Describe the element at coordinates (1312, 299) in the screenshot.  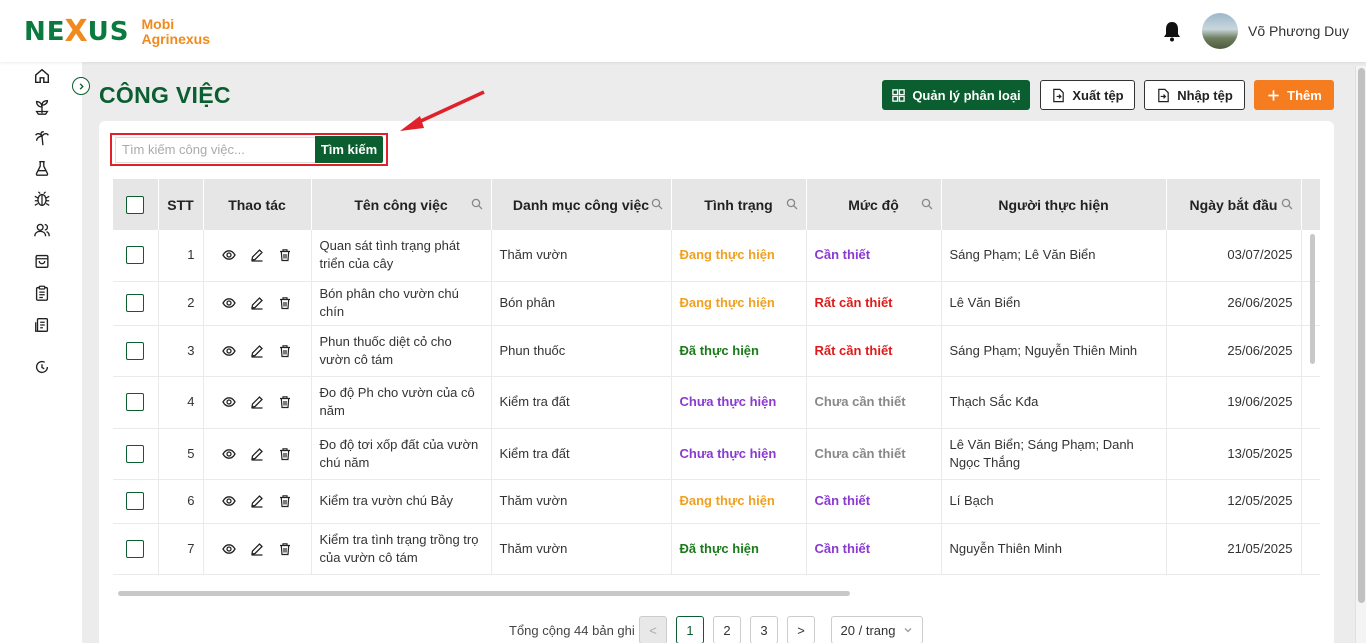
I see `table-vertical-scrollbar` at that location.